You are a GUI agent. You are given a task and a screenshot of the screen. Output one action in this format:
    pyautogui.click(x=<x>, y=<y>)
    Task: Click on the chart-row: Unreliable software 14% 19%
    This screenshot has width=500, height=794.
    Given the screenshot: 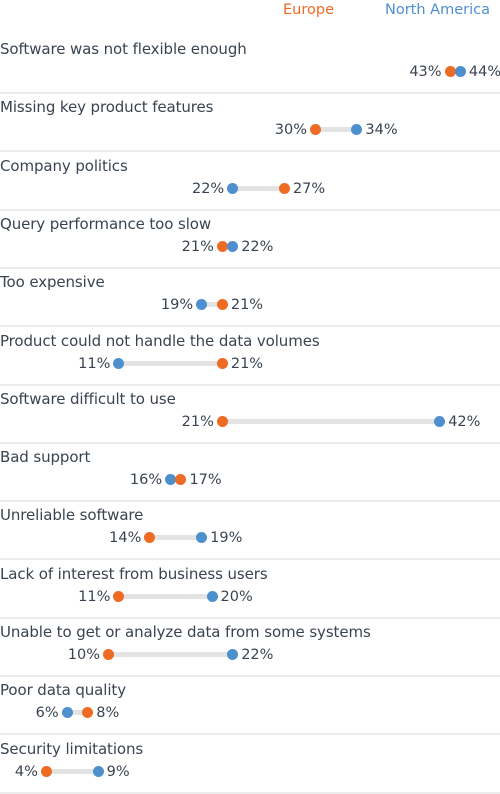 What is the action you would take?
    pyautogui.click(x=250, y=531)
    